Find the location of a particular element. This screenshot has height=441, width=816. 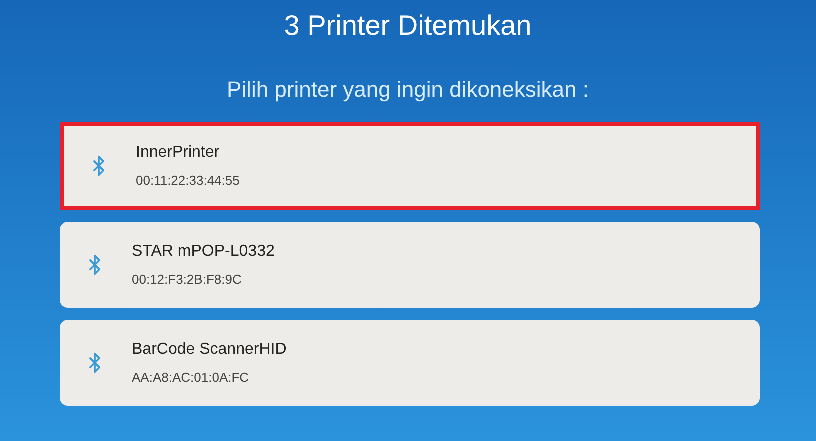

printer-address: 00:12:F3:2B:F8:9C is located at coordinates (187, 280).